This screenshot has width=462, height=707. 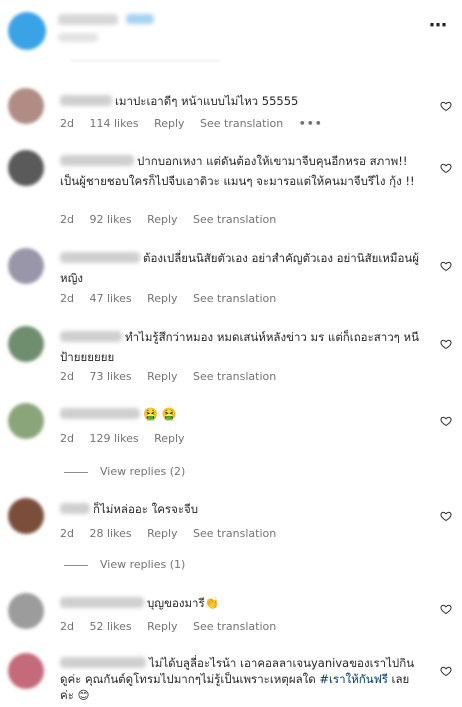 I want to click on poster-subtitle-blurred, so click(x=78, y=37).